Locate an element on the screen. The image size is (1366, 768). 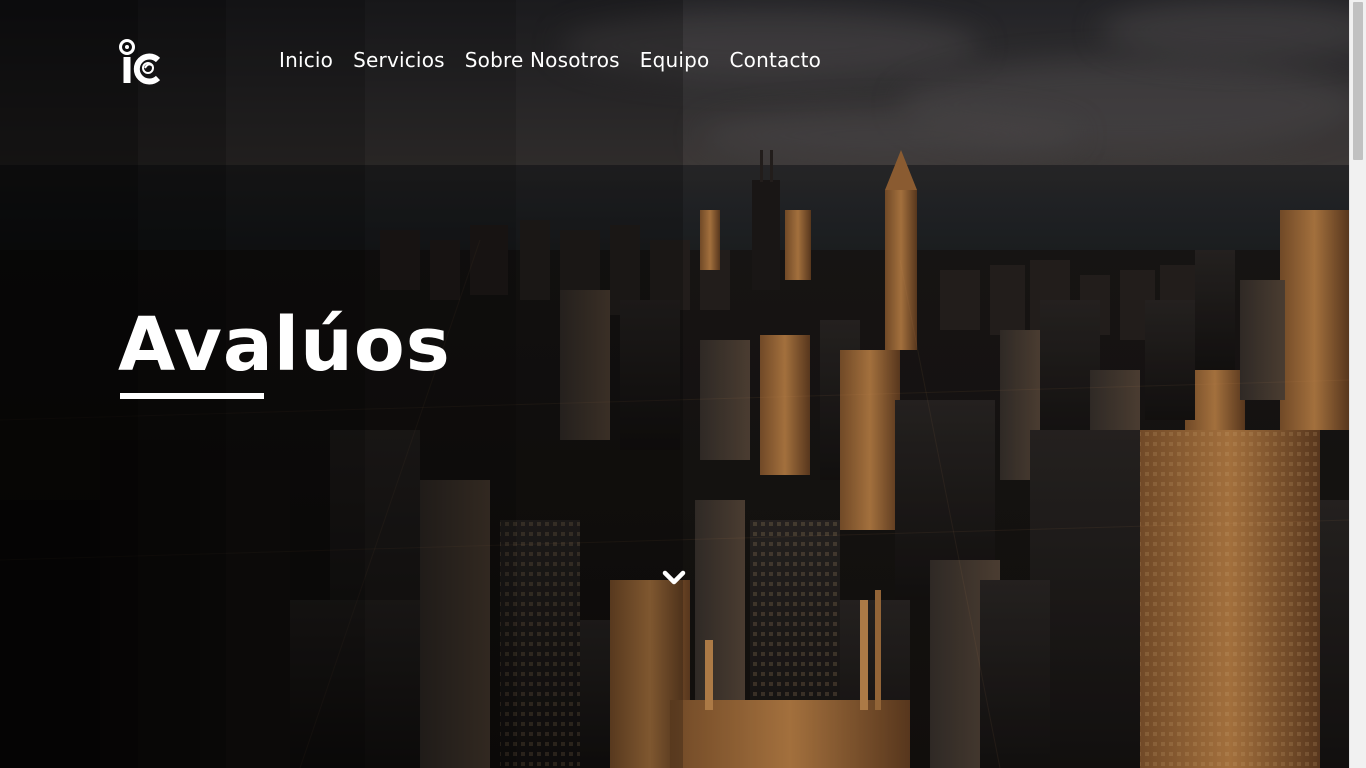
hero-title-underline is located at coordinates (192, 396).